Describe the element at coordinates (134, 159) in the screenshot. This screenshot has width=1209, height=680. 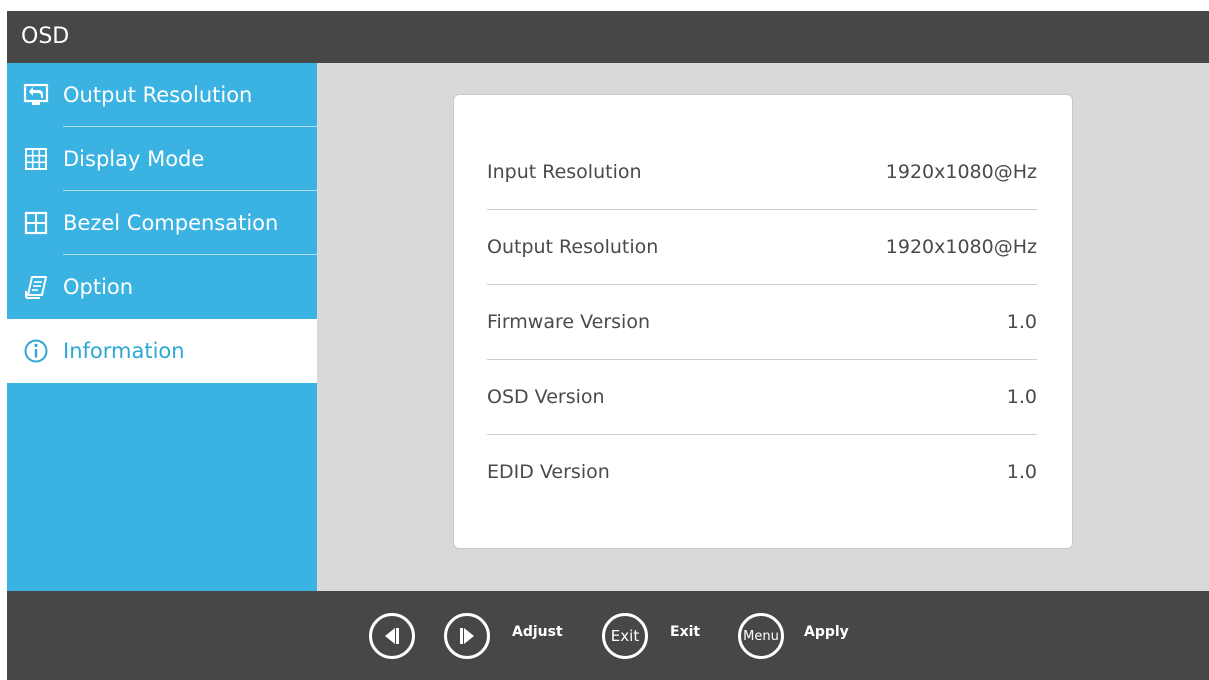
I see `sidebar-item-label: Display Mode` at that location.